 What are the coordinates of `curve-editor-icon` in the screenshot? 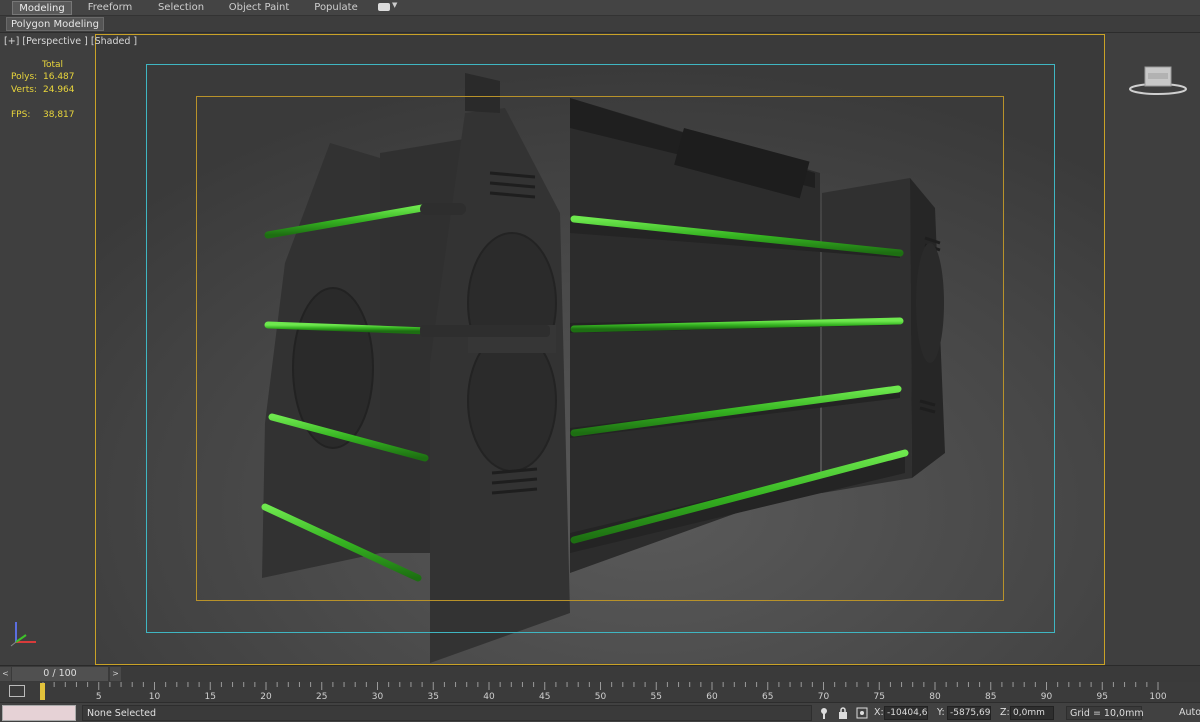 It's located at (17, 691).